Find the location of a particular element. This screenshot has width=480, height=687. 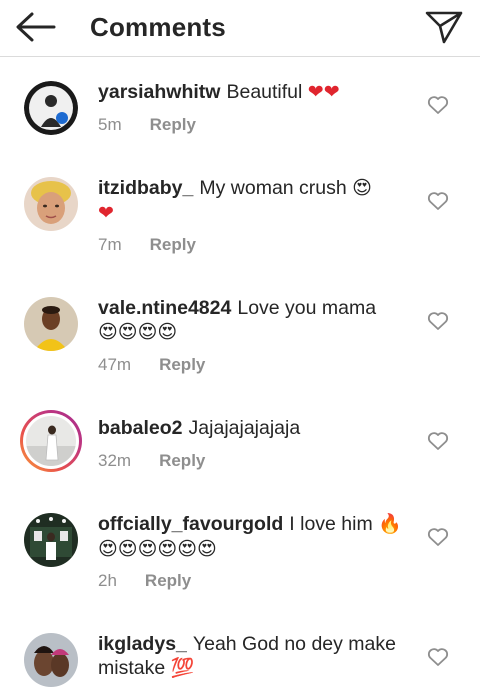

comment-username: offcially_favourgold is located at coordinates (190, 524).